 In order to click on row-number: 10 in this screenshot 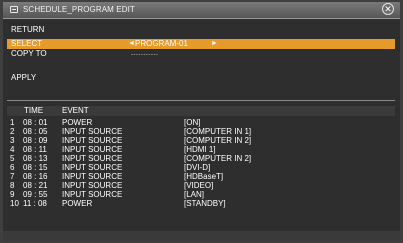, I will do `click(14, 203)`.